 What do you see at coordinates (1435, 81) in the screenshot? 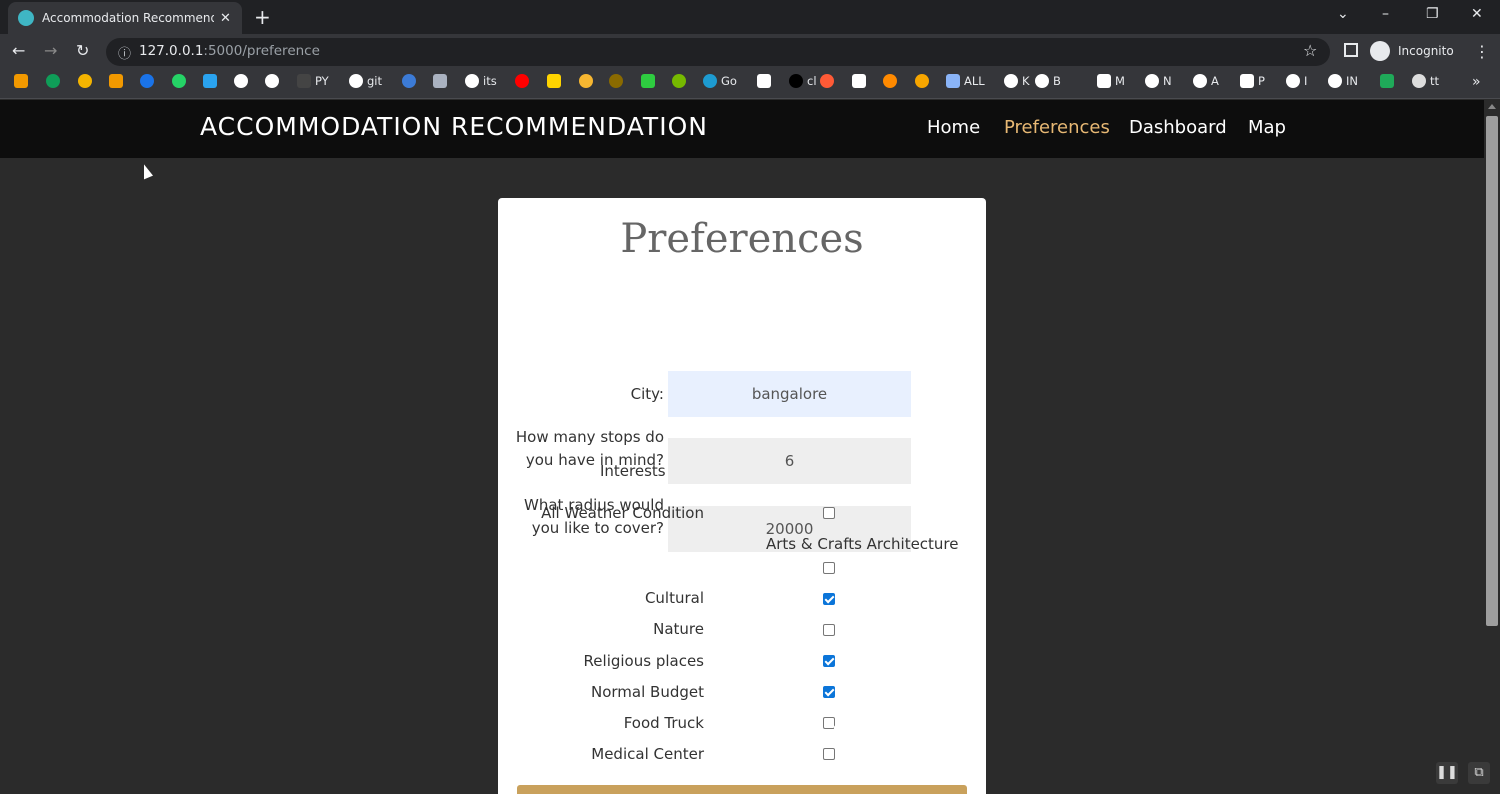
I see `bookmark-label: tt` at bounding box center [1435, 81].